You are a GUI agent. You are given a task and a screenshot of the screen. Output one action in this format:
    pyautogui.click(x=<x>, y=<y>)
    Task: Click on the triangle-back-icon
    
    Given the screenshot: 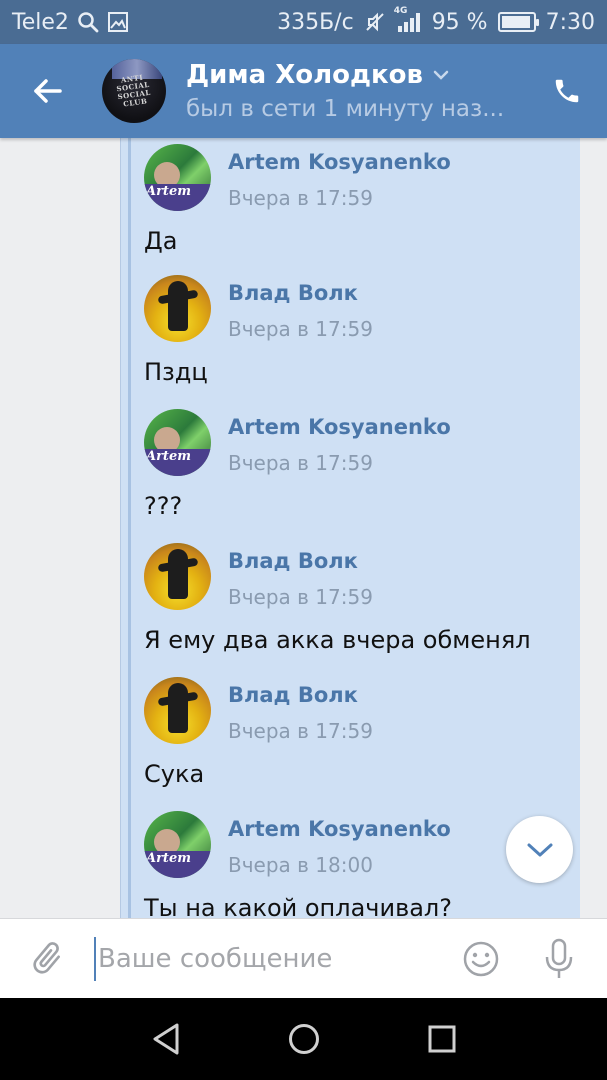 What is the action you would take?
    pyautogui.click(x=165, y=1039)
    